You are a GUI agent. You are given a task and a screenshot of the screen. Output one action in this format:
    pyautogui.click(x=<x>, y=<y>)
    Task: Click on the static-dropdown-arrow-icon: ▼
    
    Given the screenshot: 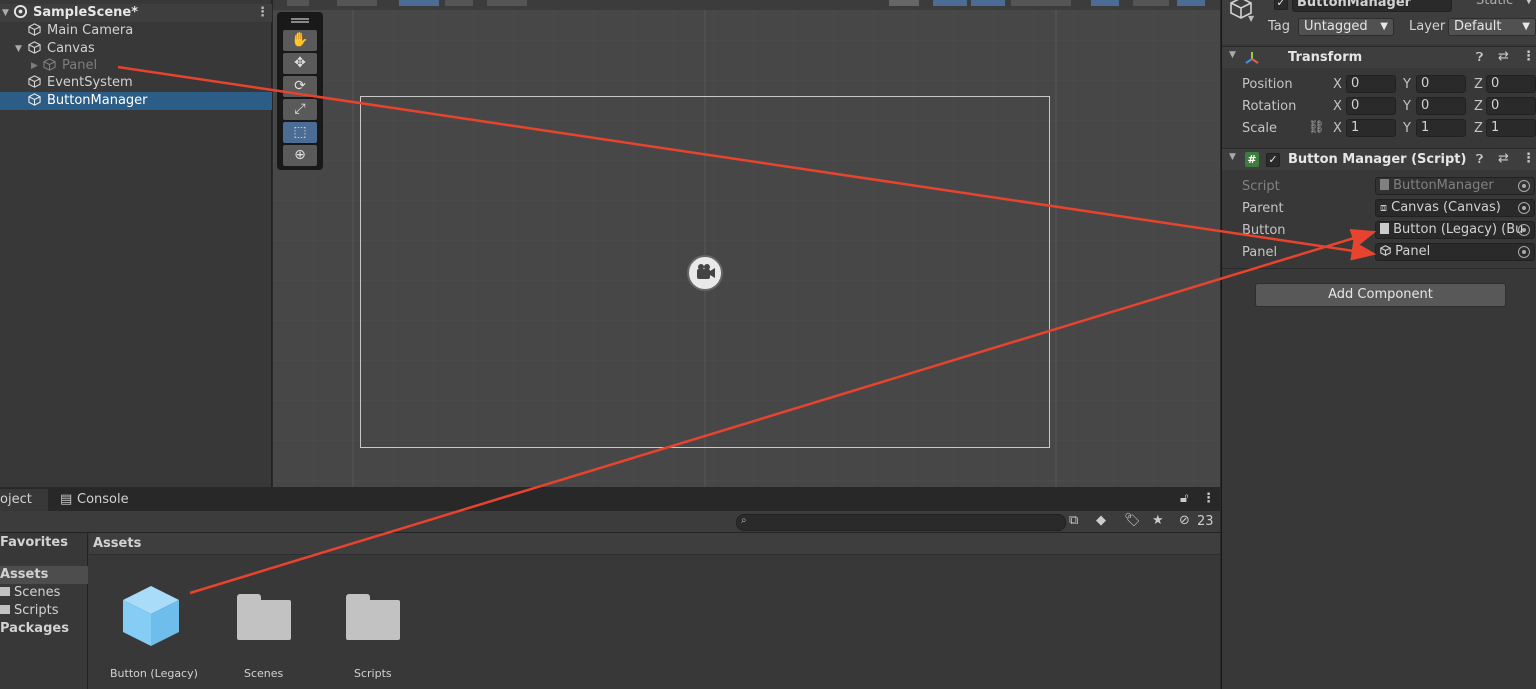 What is the action you would take?
    pyautogui.click(x=1529, y=3)
    